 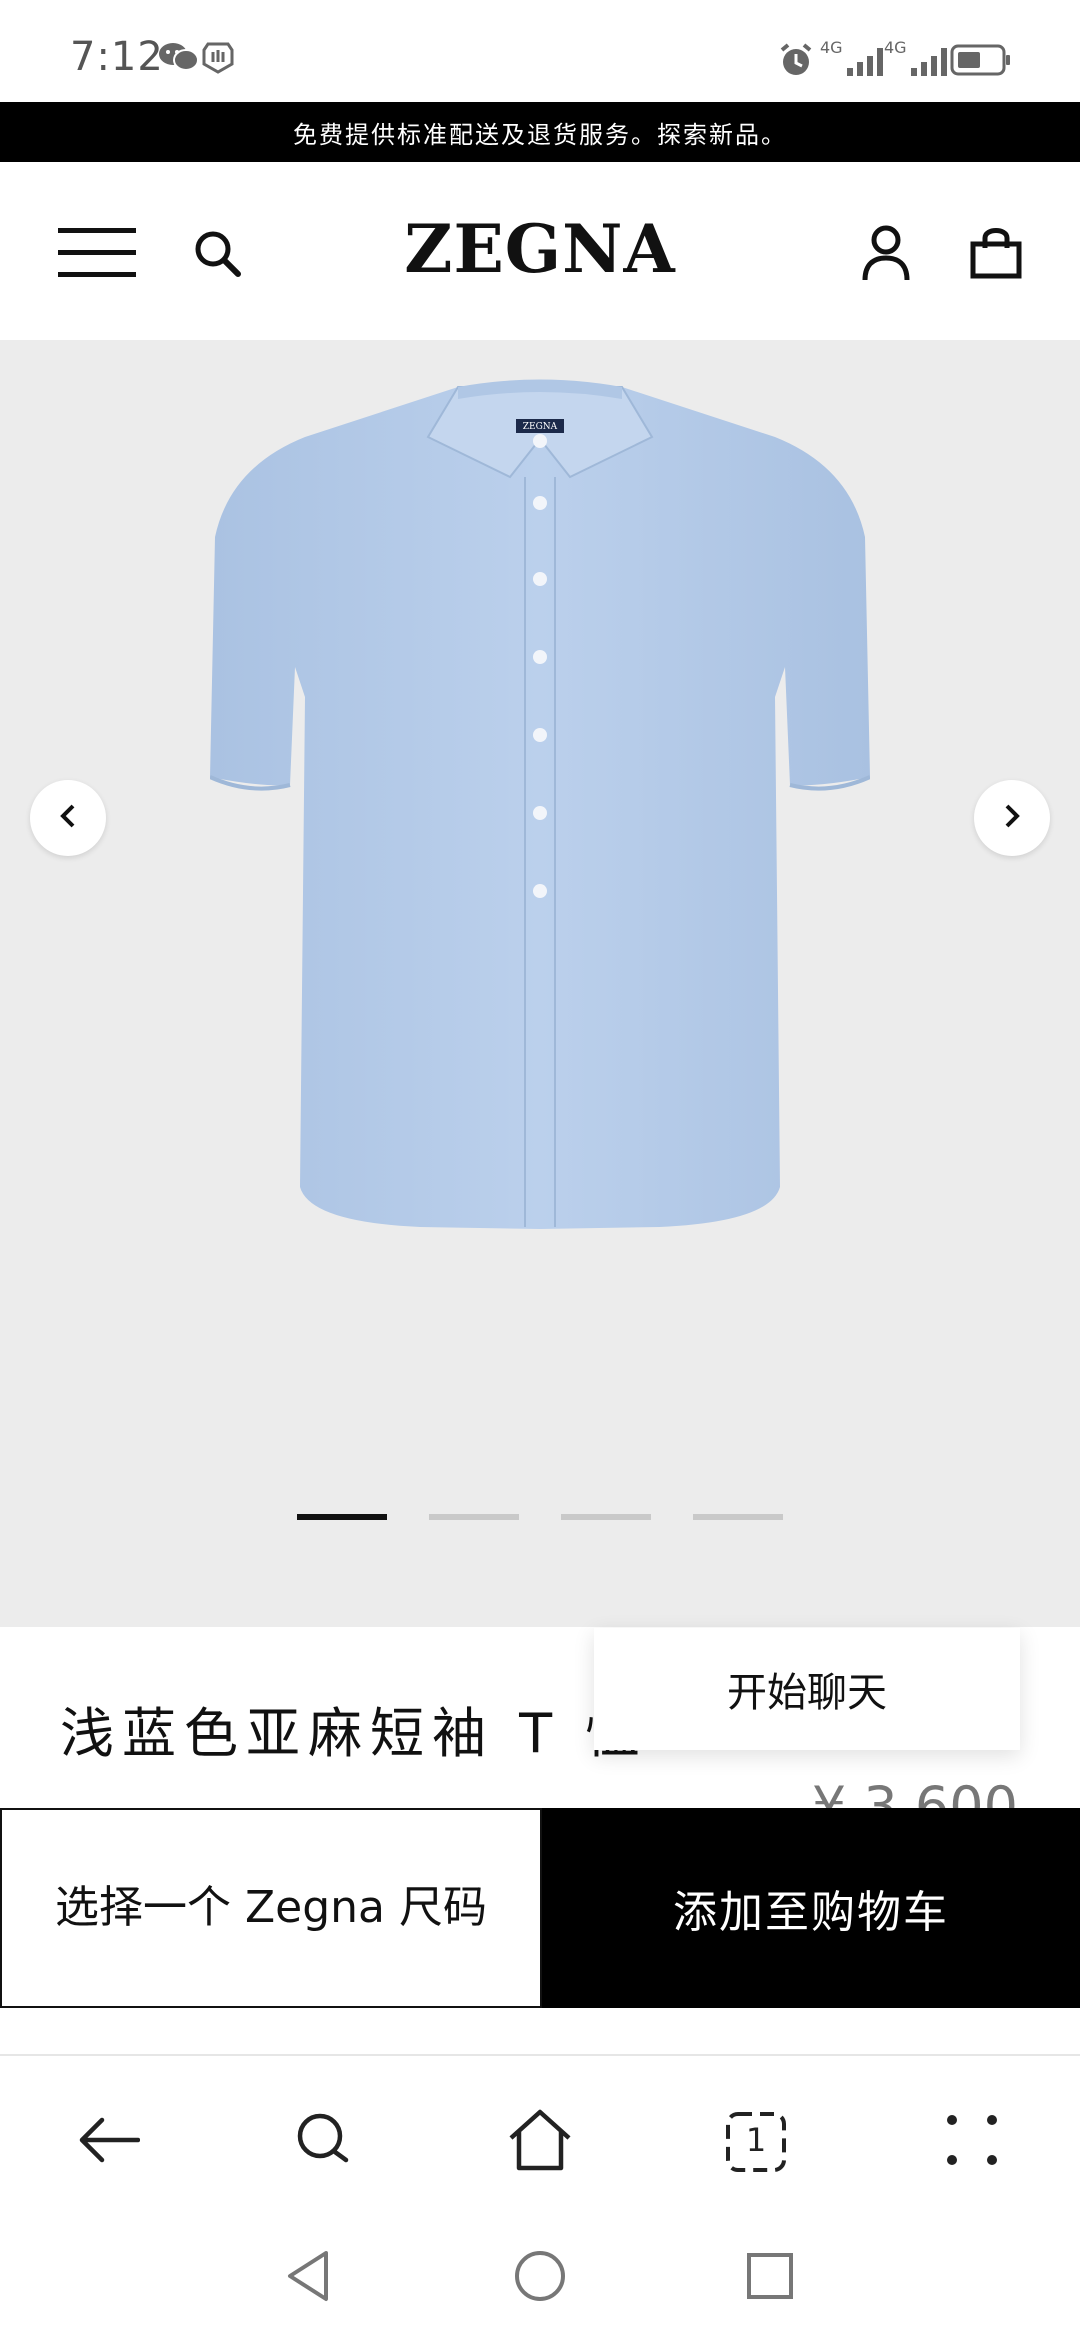 I want to click on start-chat-label: 开始聊天, so click(x=807, y=1693).